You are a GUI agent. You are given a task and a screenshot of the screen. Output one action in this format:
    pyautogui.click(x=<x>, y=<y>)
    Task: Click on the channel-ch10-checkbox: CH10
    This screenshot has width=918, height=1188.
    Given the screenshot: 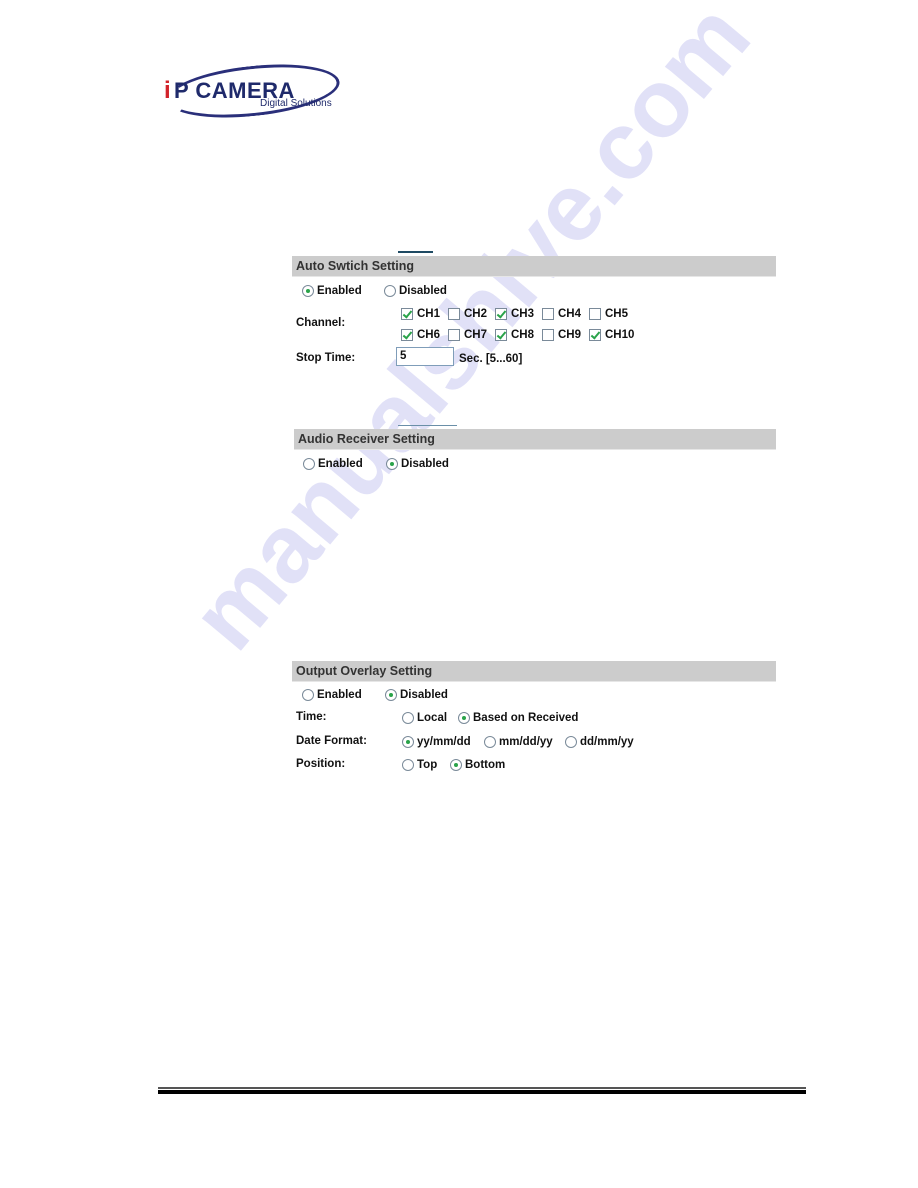 What is the action you would take?
    pyautogui.click(x=611, y=335)
    